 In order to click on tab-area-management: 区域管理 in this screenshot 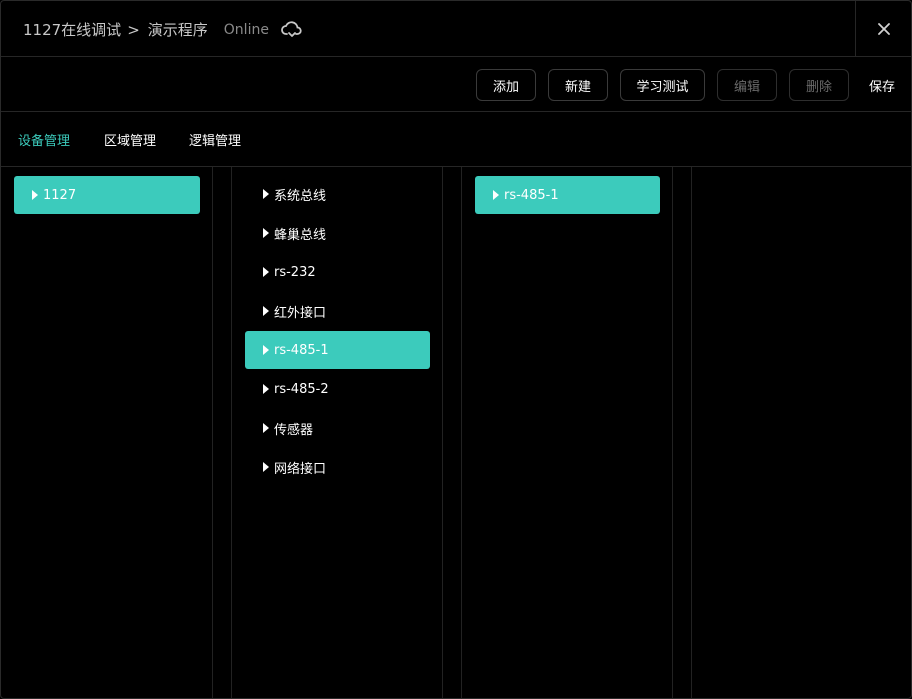, I will do `click(130, 139)`.